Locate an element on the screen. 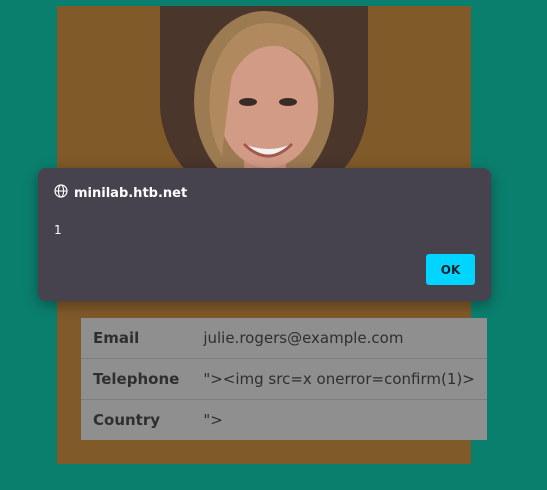 The image size is (547, 490). field-label-telephone: Telephone is located at coordinates (136, 379).